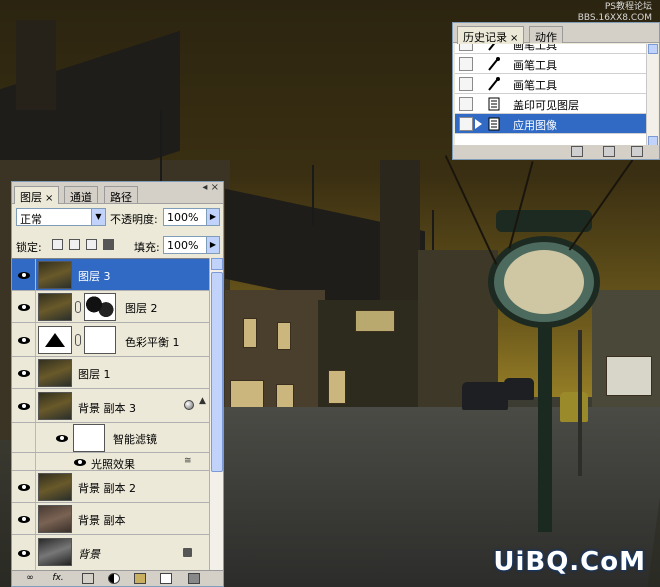  What do you see at coordinates (629, 376) in the screenshot?
I see `notice-board` at bounding box center [629, 376].